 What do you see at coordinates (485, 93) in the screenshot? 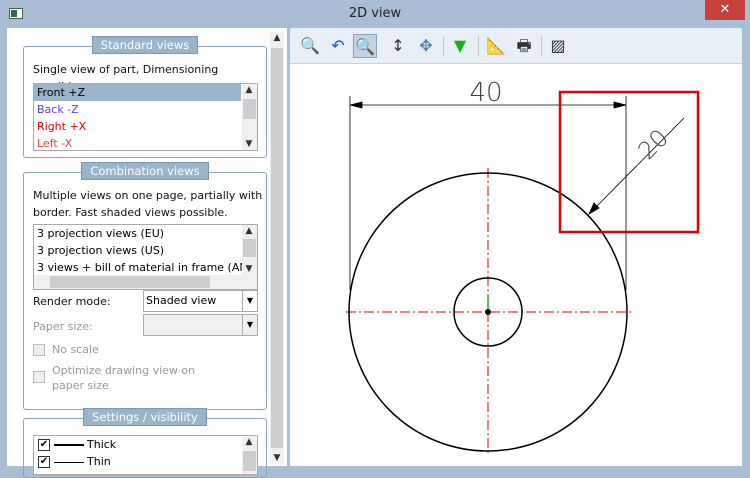
I see `dimension-40: 40` at bounding box center [485, 93].